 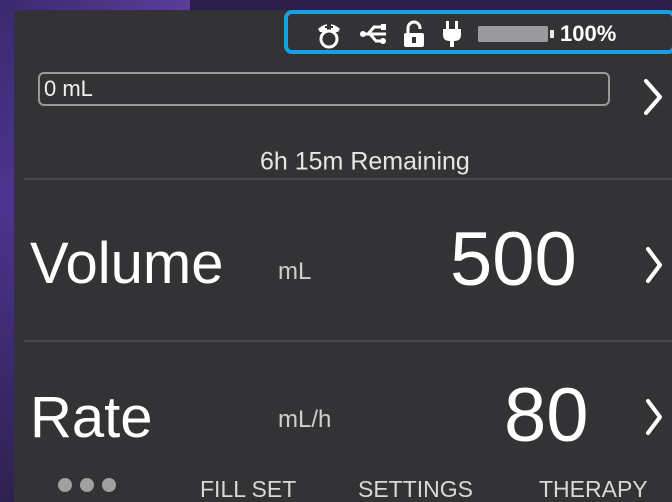 I want to click on device-bezel-left, so click(x=7, y=251).